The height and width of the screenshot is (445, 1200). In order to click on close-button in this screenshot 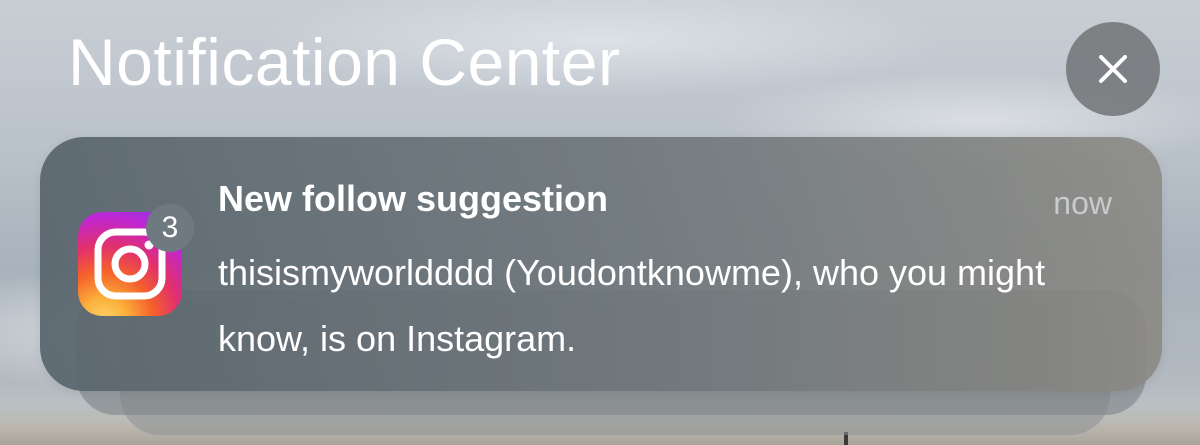, I will do `click(1113, 69)`.